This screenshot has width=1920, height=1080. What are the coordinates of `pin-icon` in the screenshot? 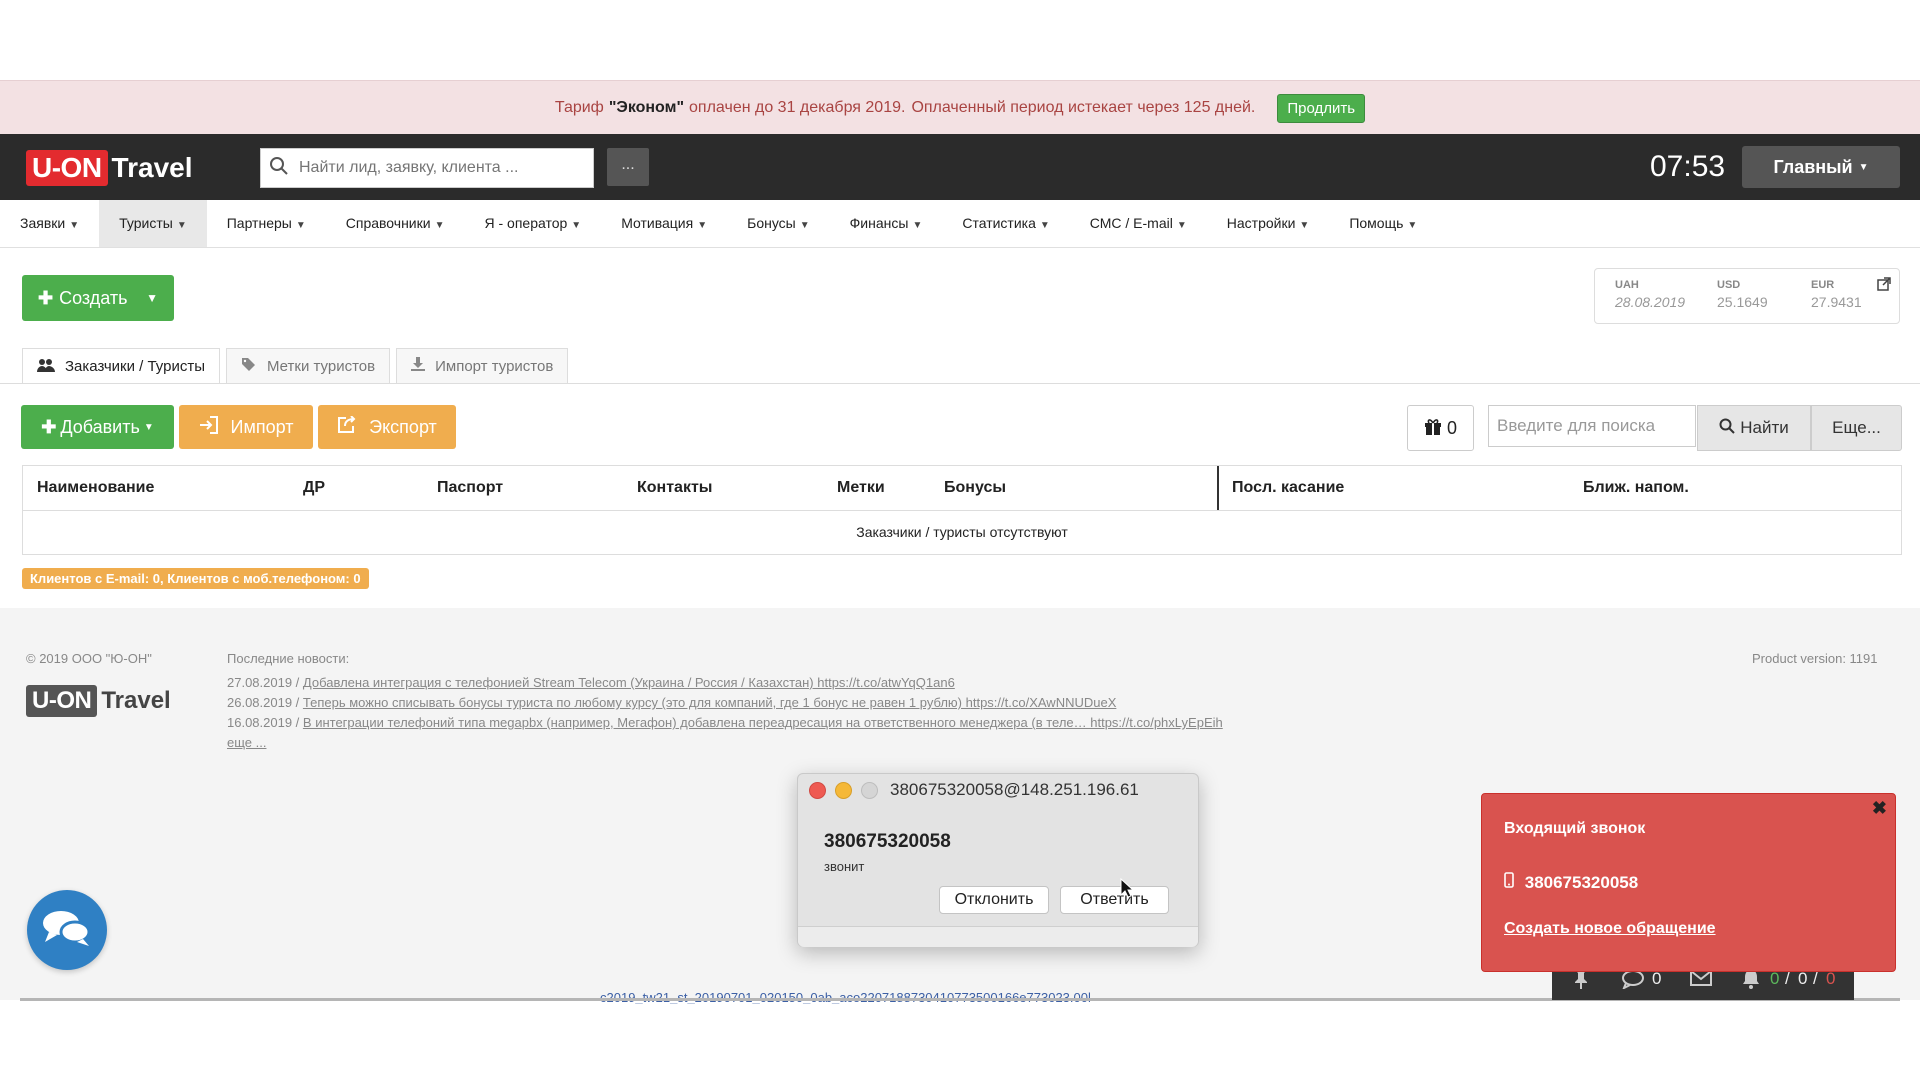 It's located at (1581, 981).